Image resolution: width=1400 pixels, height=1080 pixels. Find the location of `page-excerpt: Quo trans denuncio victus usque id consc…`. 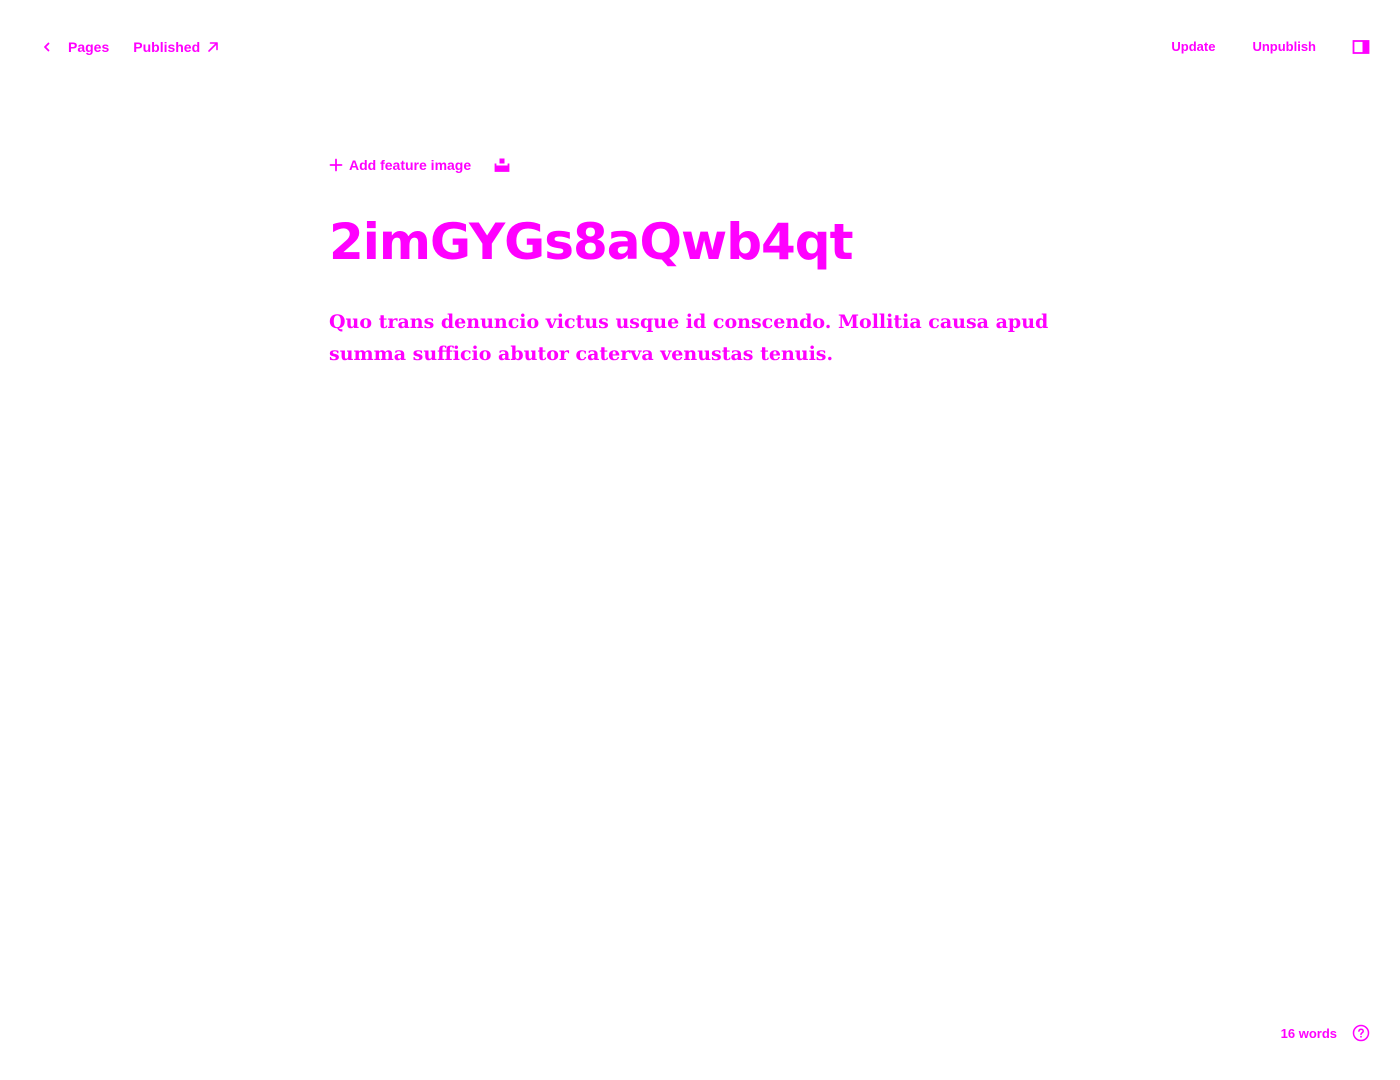

page-excerpt: Quo trans denuncio victus usque id consc… is located at coordinates (709, 338).